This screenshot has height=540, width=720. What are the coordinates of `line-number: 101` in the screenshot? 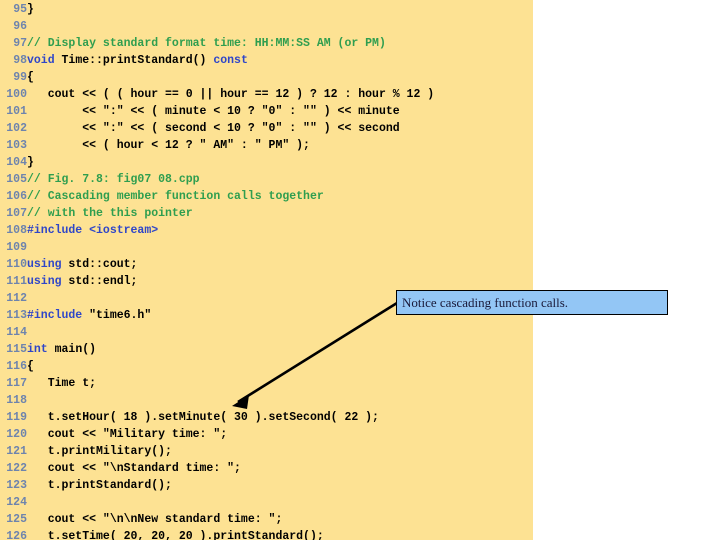 It's located at (16, 111).